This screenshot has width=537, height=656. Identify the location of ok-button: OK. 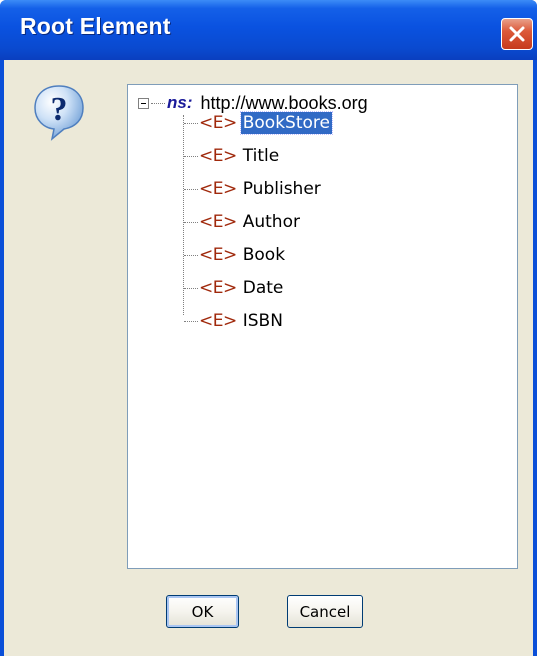
(202, 611).